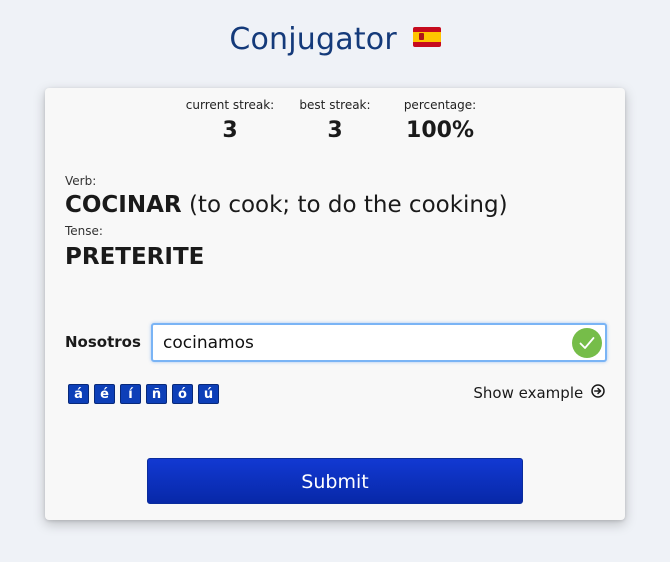 This screenshot has width=670, height=562. I want to click on best-streak: best streak: 3, so click(335, 120).